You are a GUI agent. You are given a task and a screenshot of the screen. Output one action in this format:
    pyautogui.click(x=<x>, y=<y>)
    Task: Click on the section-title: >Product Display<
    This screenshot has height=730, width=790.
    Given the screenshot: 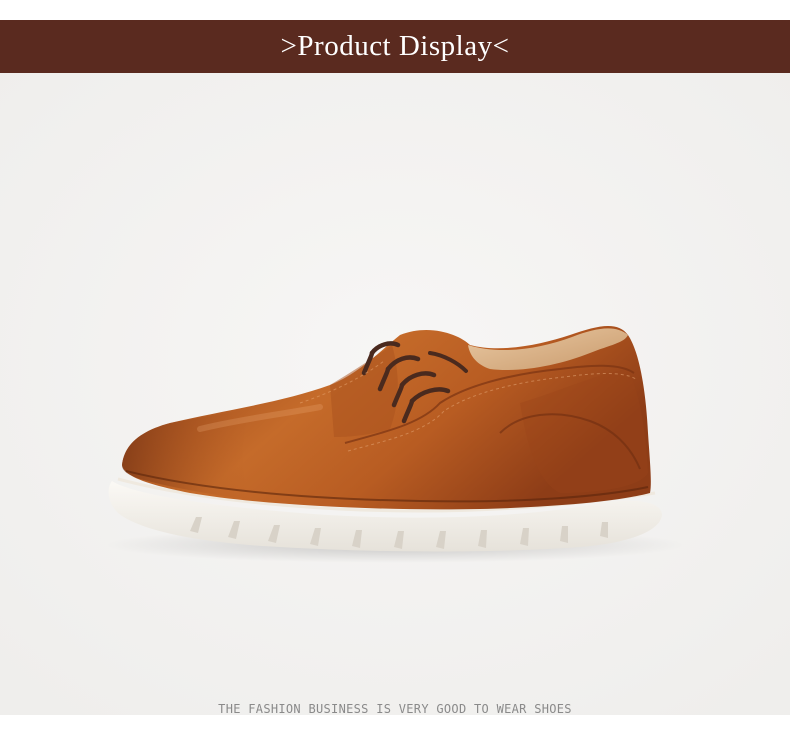 What is the action you would take?
    pyautogui.click(x=395, y=46)
    